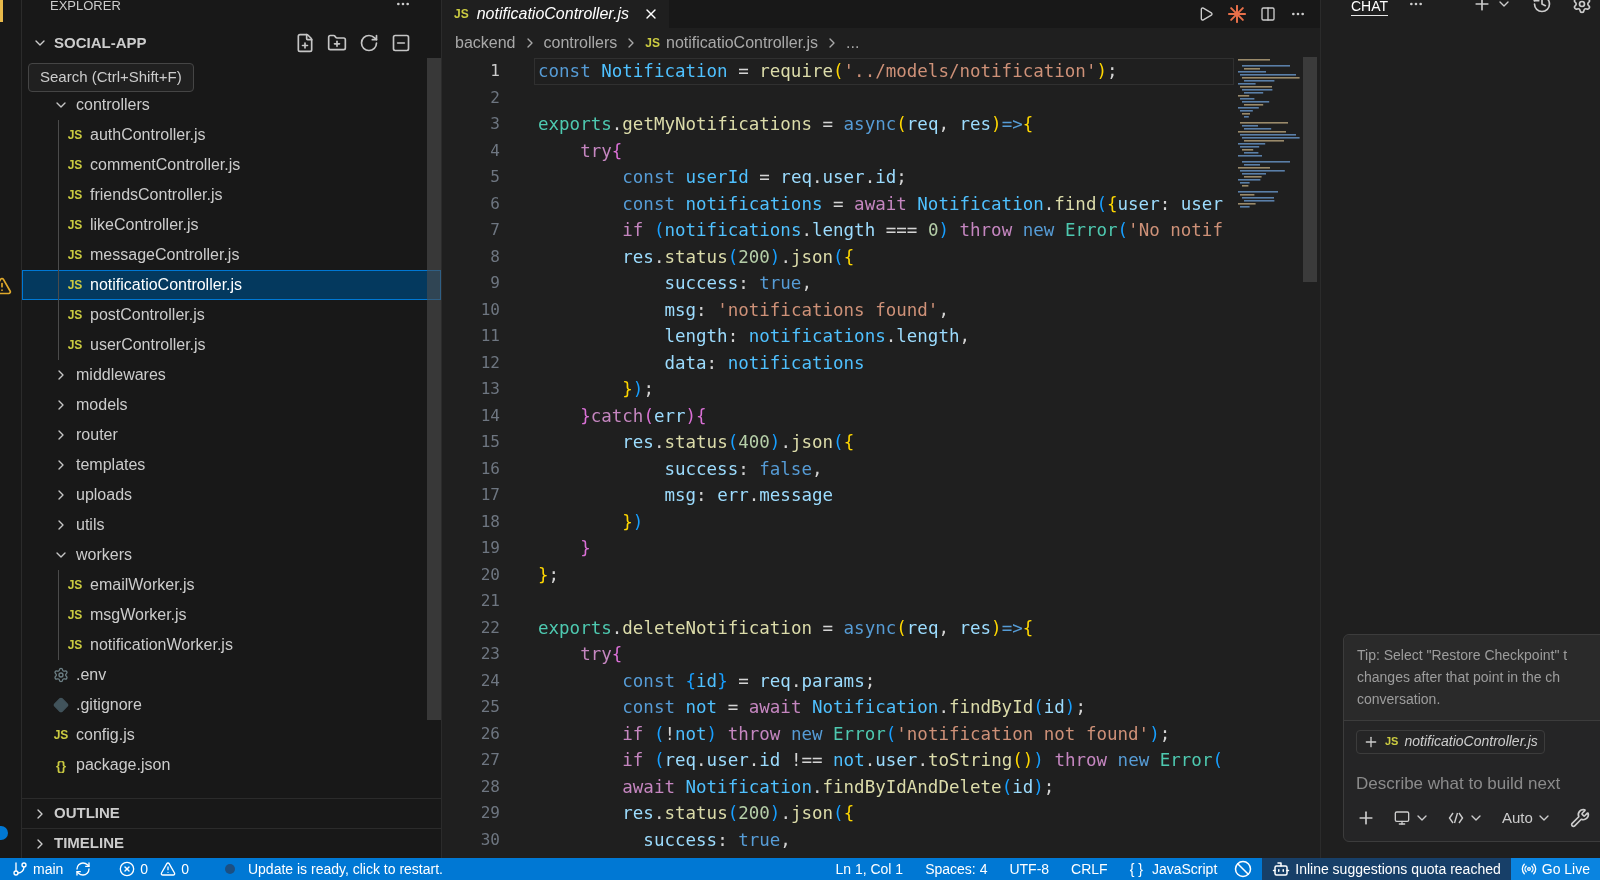 The image size is (1600, 880). I want to click on breadcrumb-item: JS notificatioController.js, so click(732, 42).